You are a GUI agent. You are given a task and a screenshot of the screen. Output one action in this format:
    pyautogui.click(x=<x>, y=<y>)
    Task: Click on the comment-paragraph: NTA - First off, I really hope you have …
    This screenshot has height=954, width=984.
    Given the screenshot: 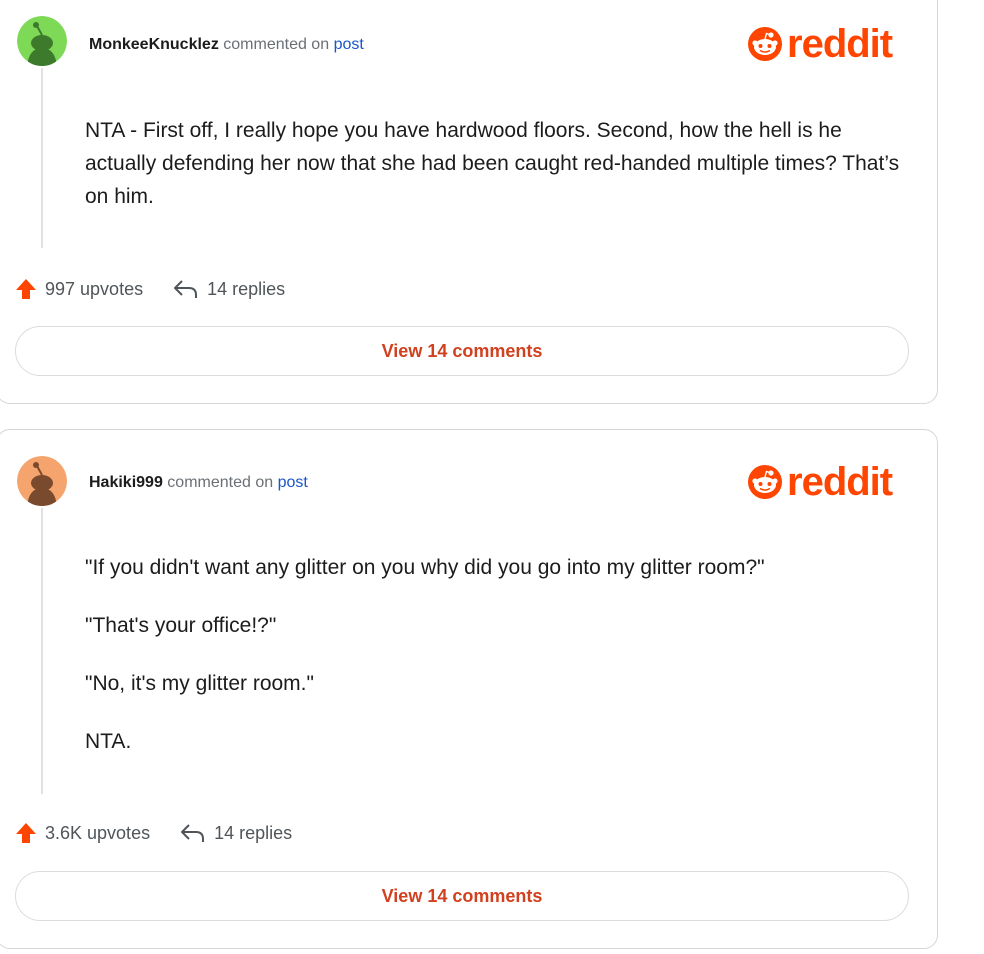 What is the action you would take?
    pyautogui.click(x=492, y=163)
    